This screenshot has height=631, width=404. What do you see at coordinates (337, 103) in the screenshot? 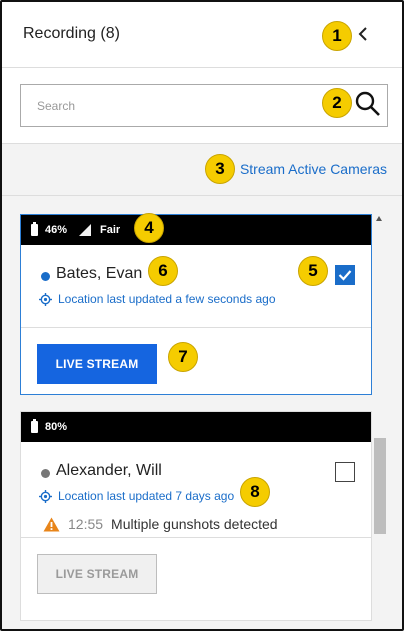
I see `callout-badge: 2` at bounding box center [337, 103].